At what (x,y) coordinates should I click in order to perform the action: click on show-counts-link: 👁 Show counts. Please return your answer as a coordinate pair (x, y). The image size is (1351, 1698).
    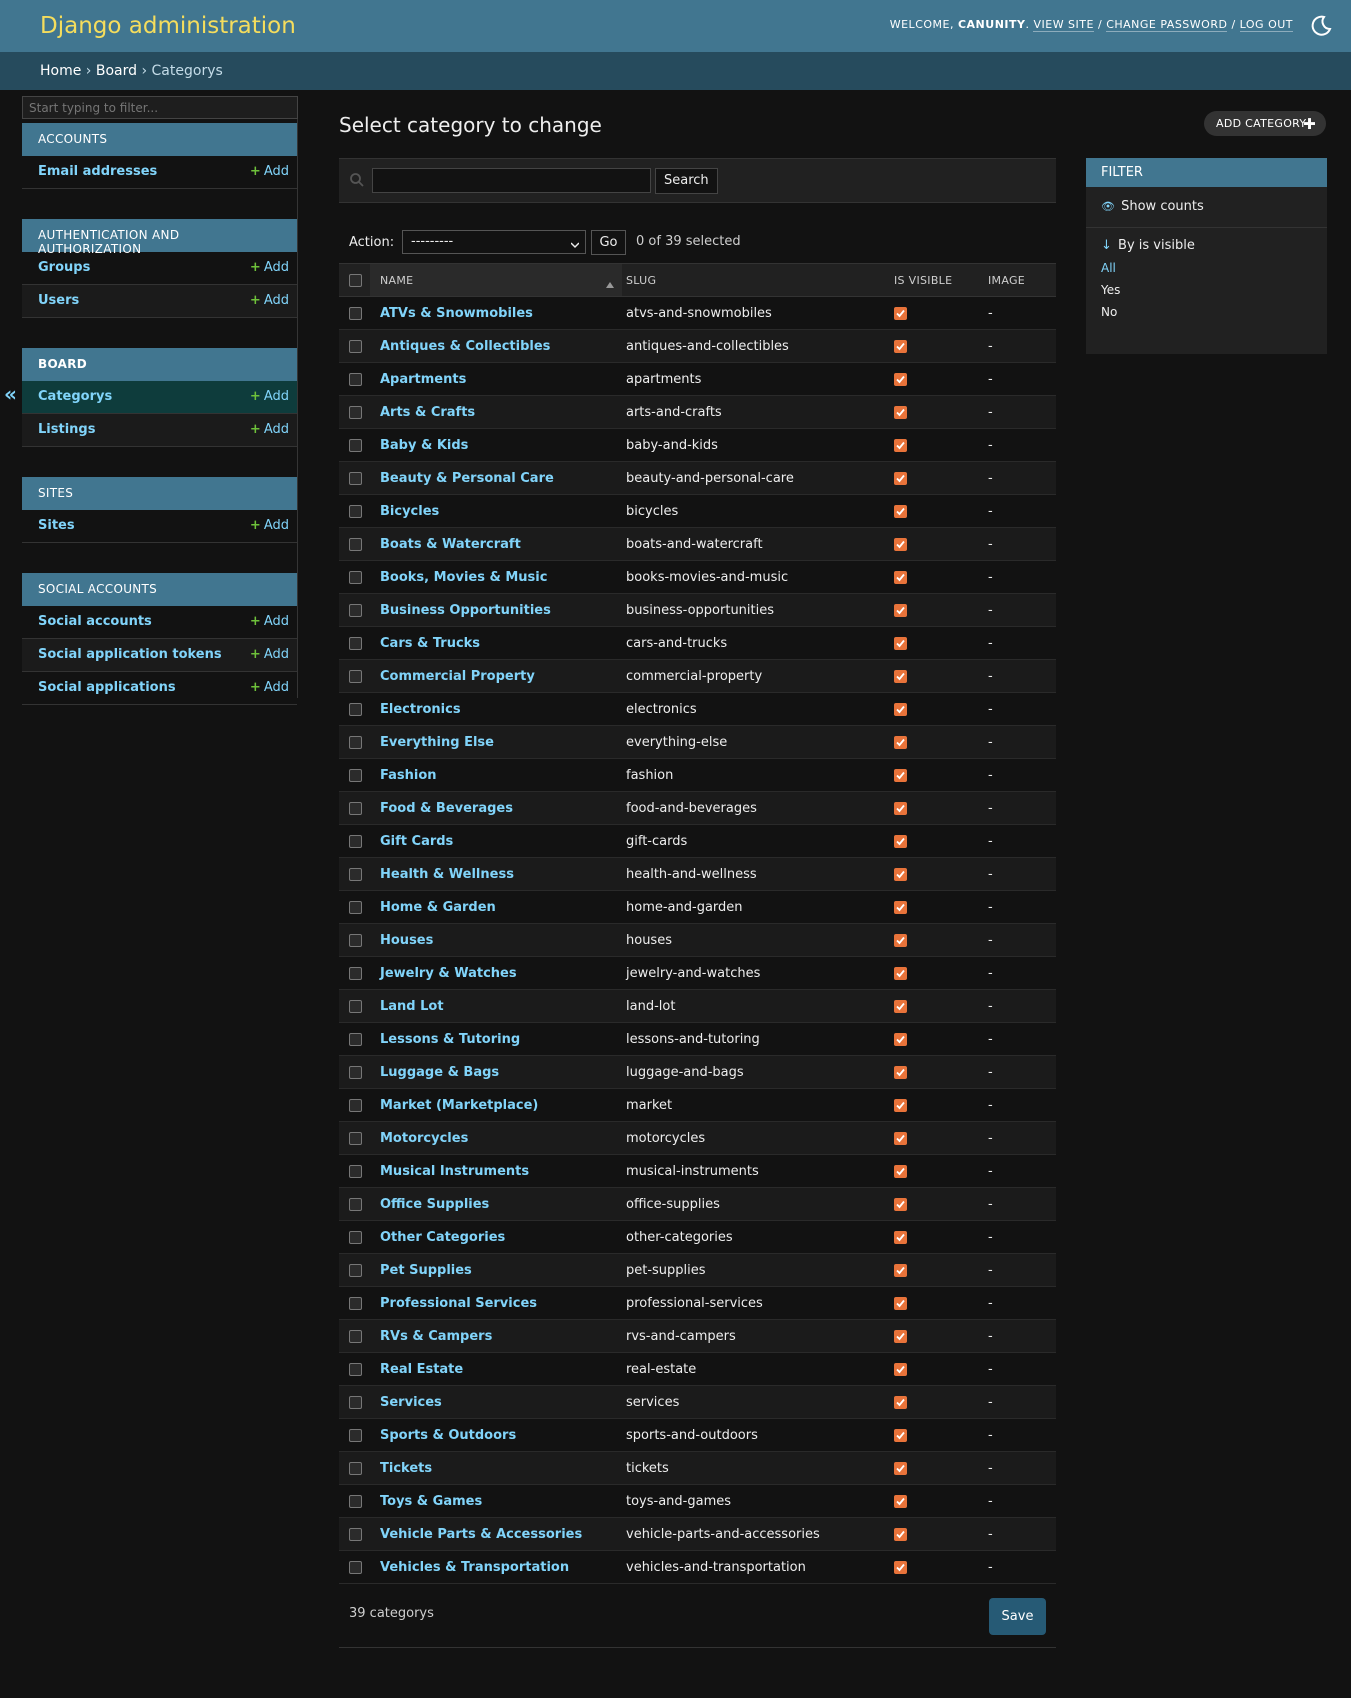
    Looking at the image, I should click on (1206, 207).